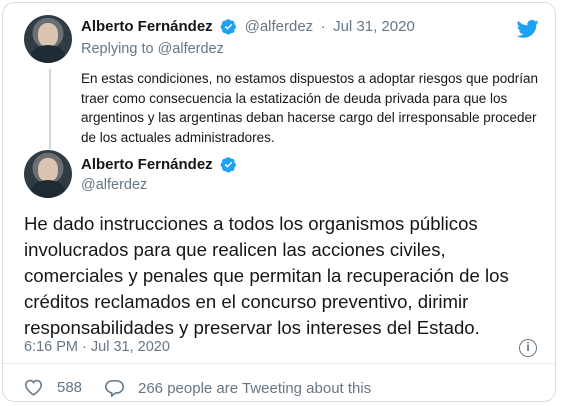 The height and width of the screenshot is (406, 561). What do you see at coordinates (97, 347) in the screenshot?
I see `tweet-timestamp: 6:16 PM · Jul 31, 2020` at bounding box center [97, 347].